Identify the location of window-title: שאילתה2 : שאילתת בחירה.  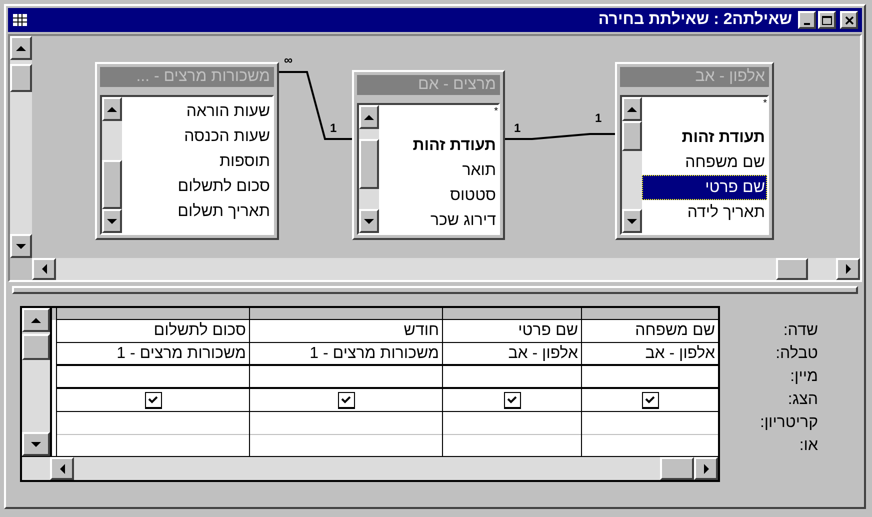
(695, 20).